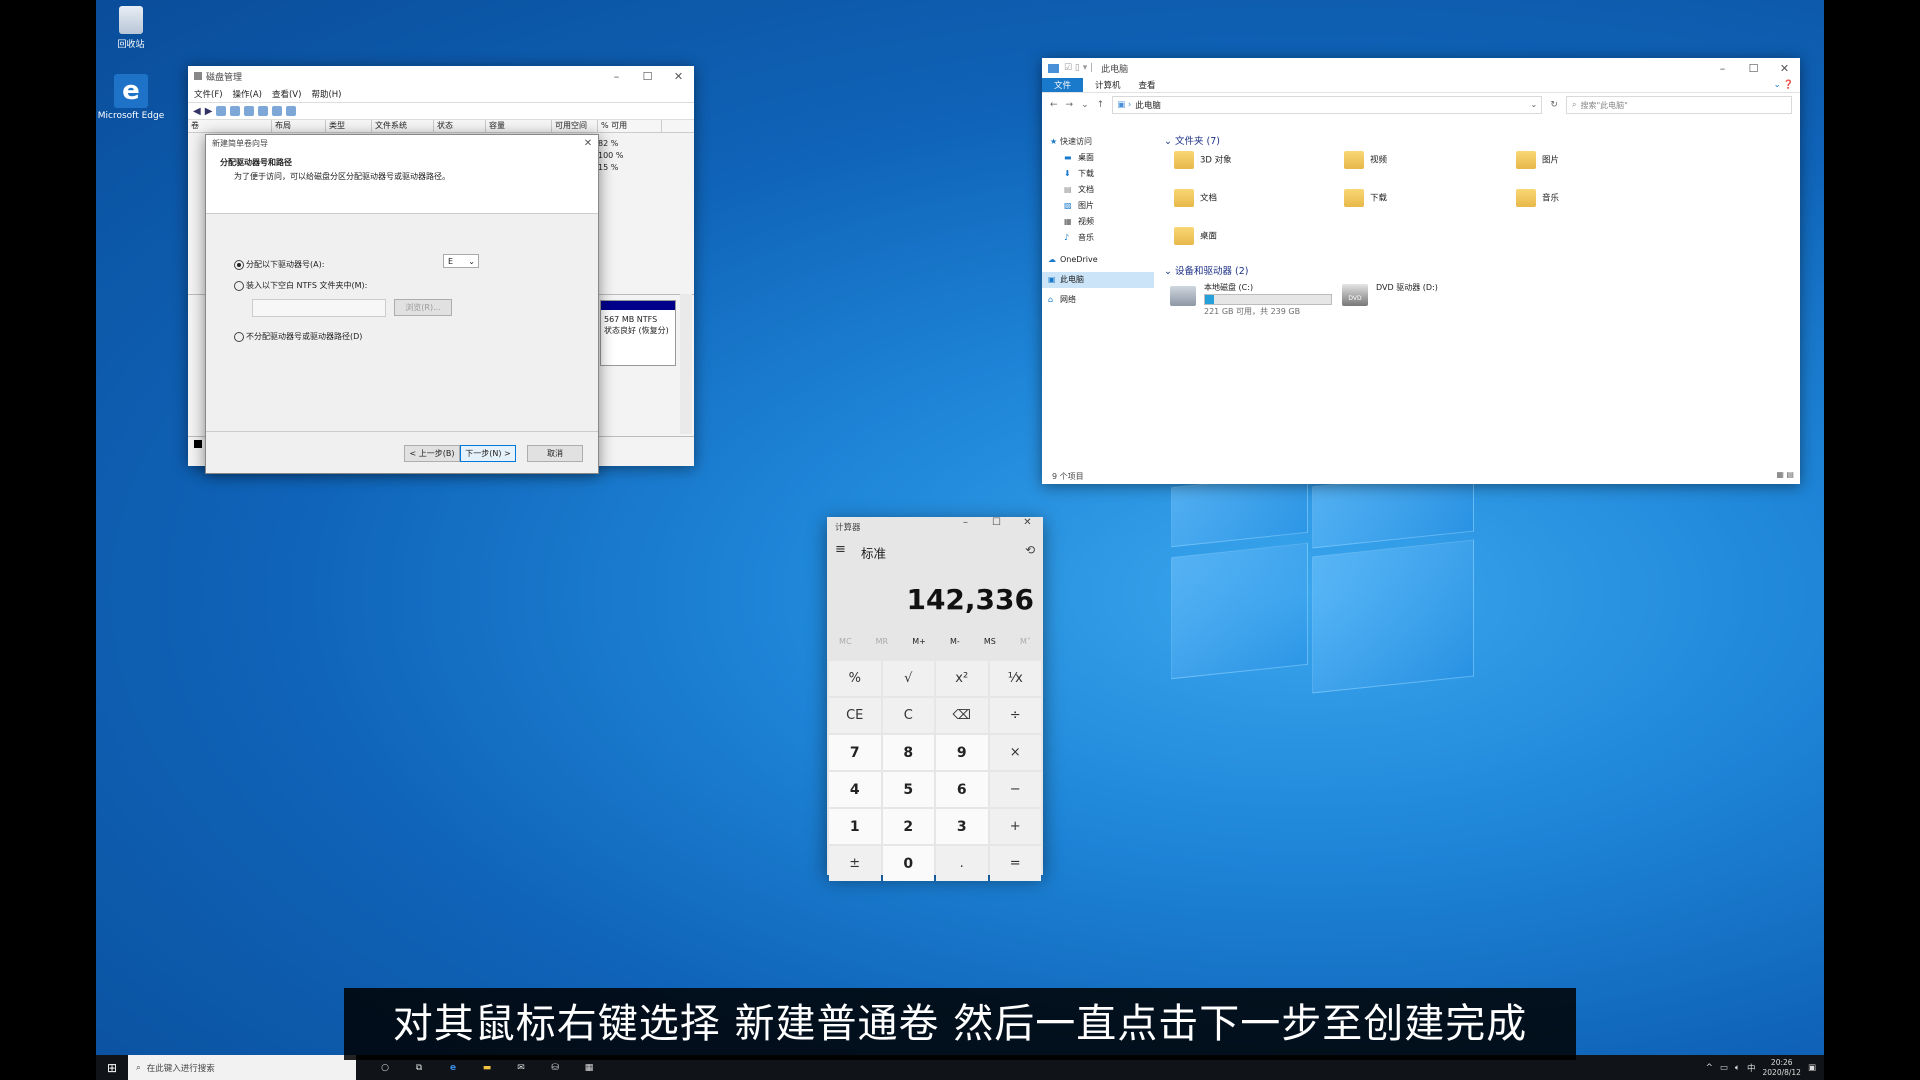 The image size is (1920, 1080). Describe the element at coordinates (1678, 105) in the screenshot. I see `search-input: ⌕ 搜索"此电脑"` at that location.